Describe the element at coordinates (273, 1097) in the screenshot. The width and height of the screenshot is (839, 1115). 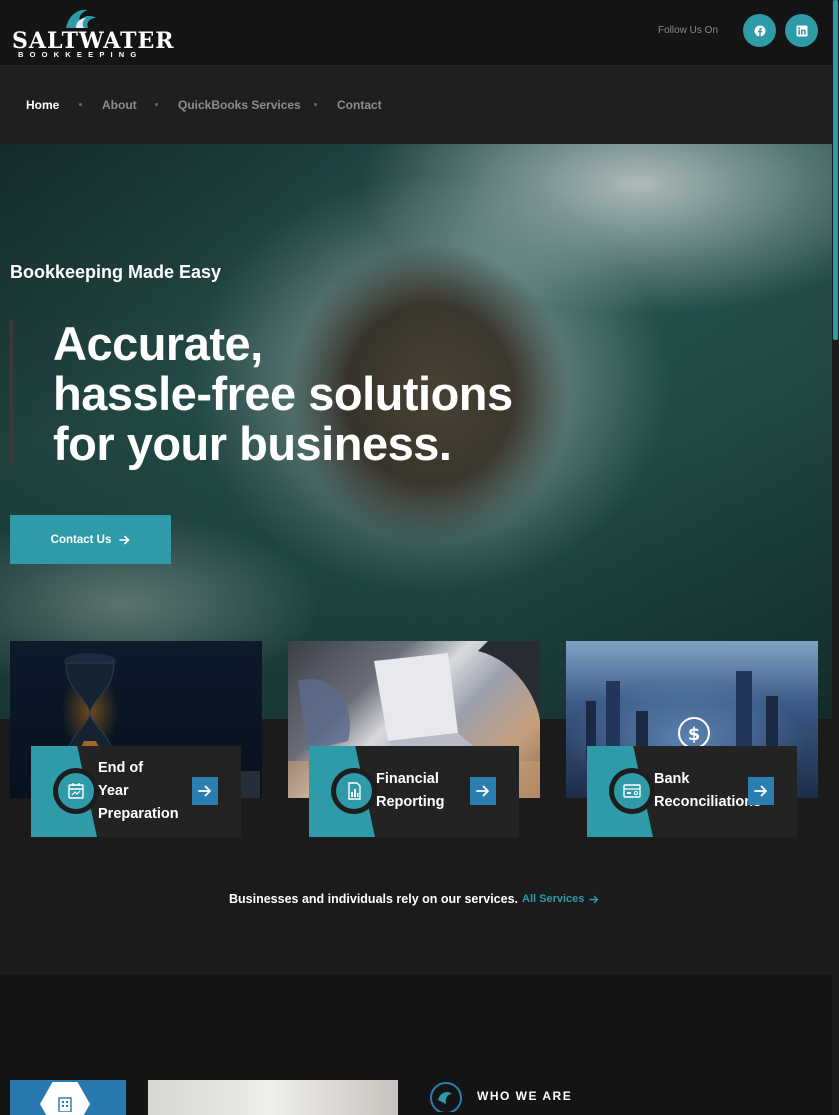
I see `about-image-office` at that location.